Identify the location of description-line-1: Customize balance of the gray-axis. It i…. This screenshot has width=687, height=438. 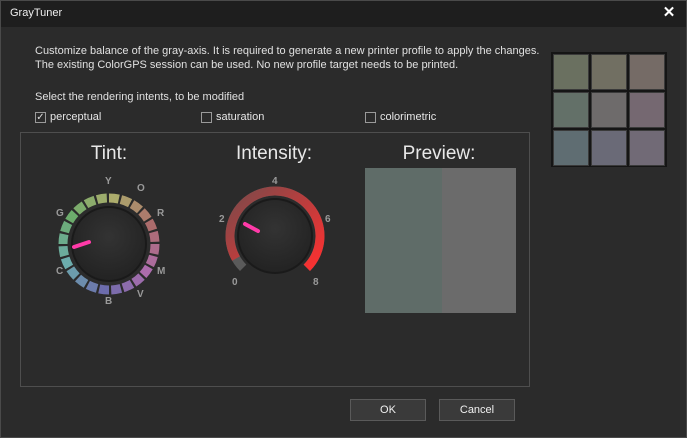
(287, 51).